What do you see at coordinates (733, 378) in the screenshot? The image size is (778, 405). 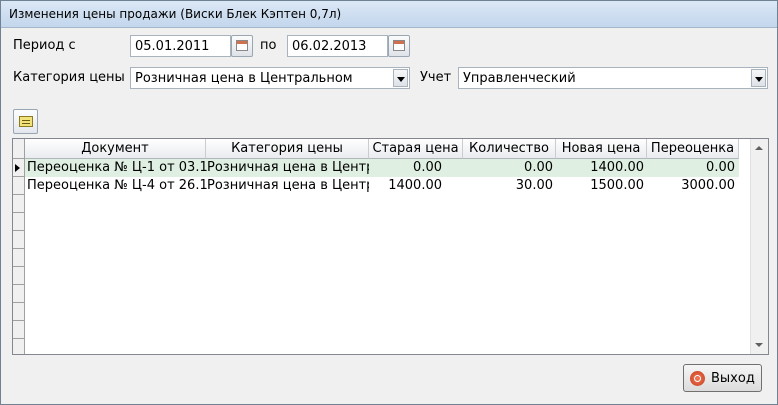 I see `exit-button-label: Выход` at bounding box center [733, 378].